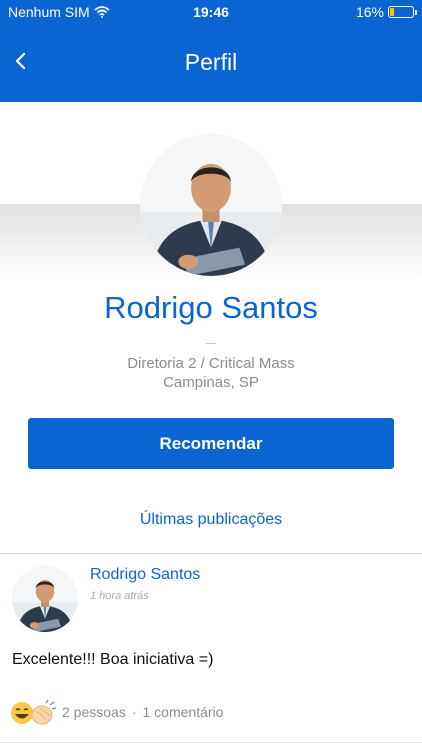 This screenshot has height=750, width=422. Describe the element at coordinates (211, 62) in the screenshot. I see `page-title: Perfil` at that location.